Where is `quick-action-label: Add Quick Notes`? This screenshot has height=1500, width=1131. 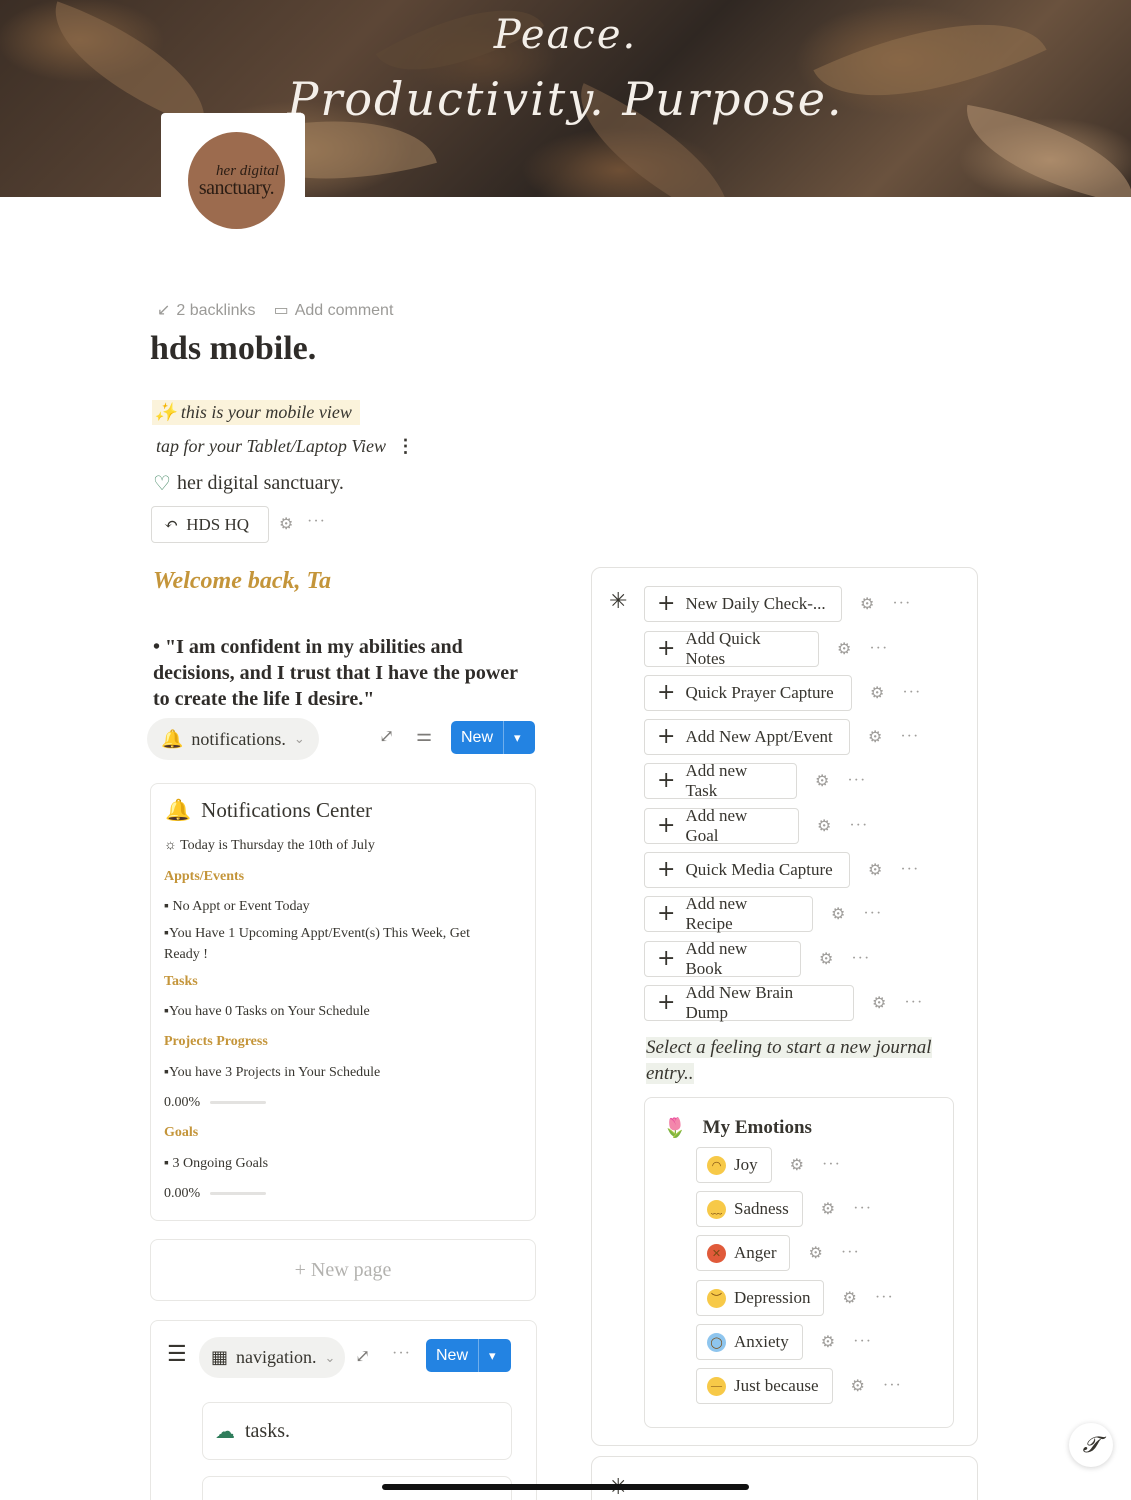
quick-action-label: Add Quick Notes is located at coordinates (723, 648).